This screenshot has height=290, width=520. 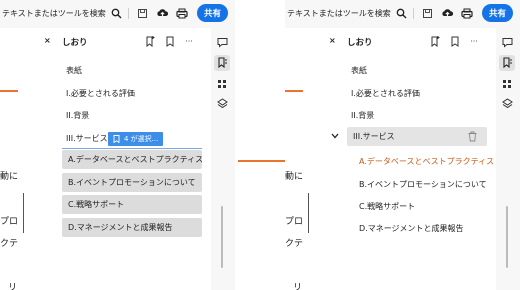 What do you see at coordinates (335, 136) in the screenshot?
I see `chevron-down-icon` at bounding box center [335, 136].